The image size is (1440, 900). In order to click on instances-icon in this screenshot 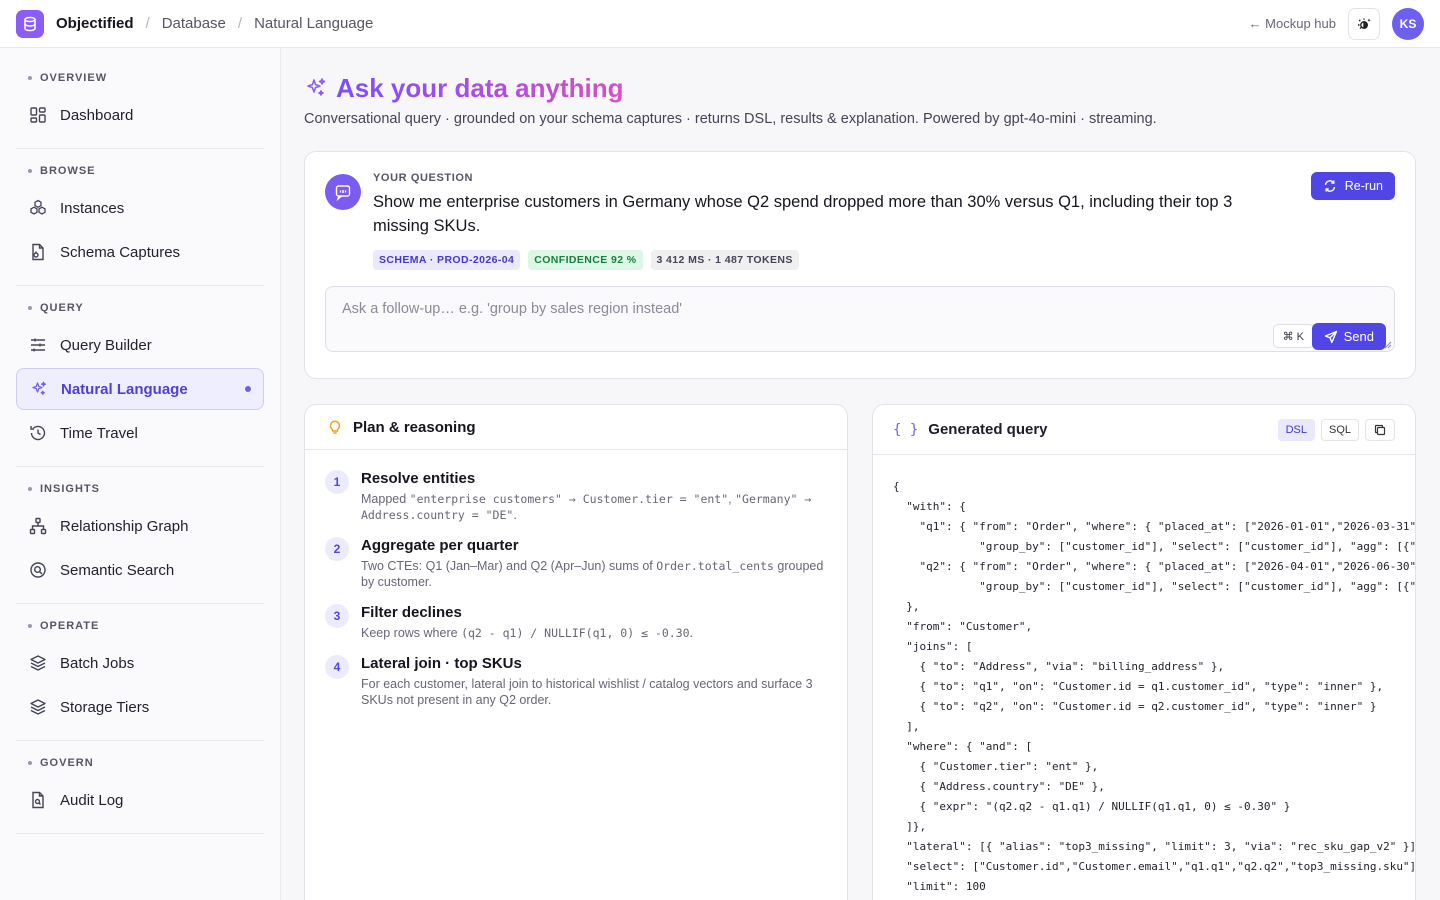, I will do `click(38, 208)`.